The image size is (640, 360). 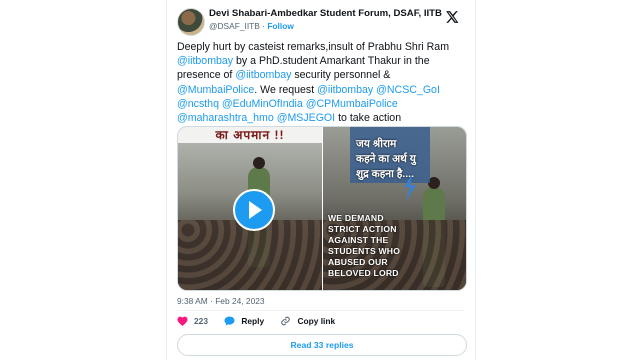 What do you see at coordinates (286, 89) in the screenshot?
I see `tweet-text-segment: . We request` at bounding box center [286, 89].